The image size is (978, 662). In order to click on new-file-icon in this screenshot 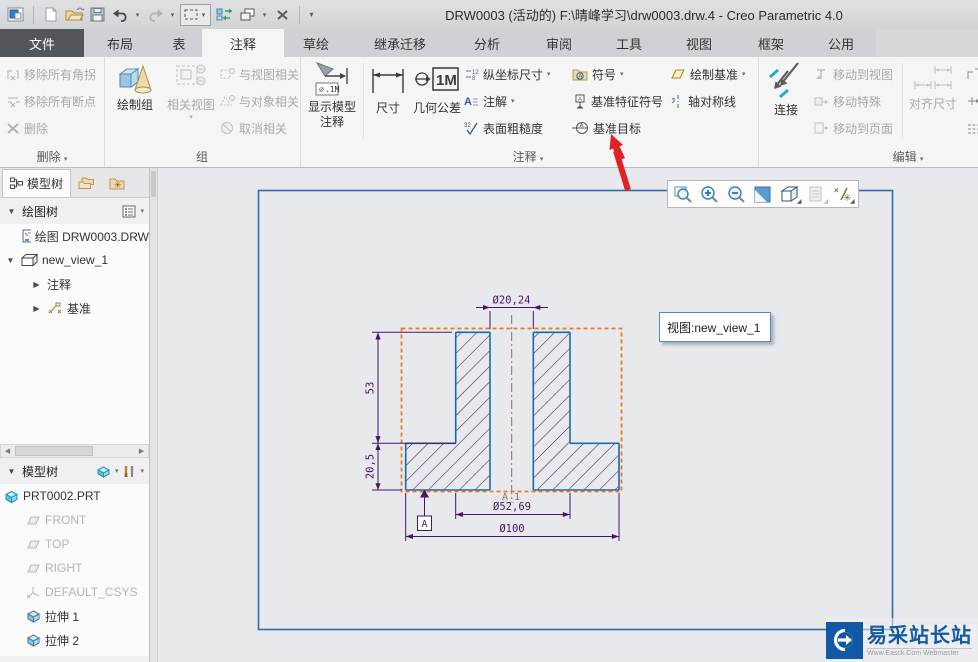, I will do `click(51, 15)`.